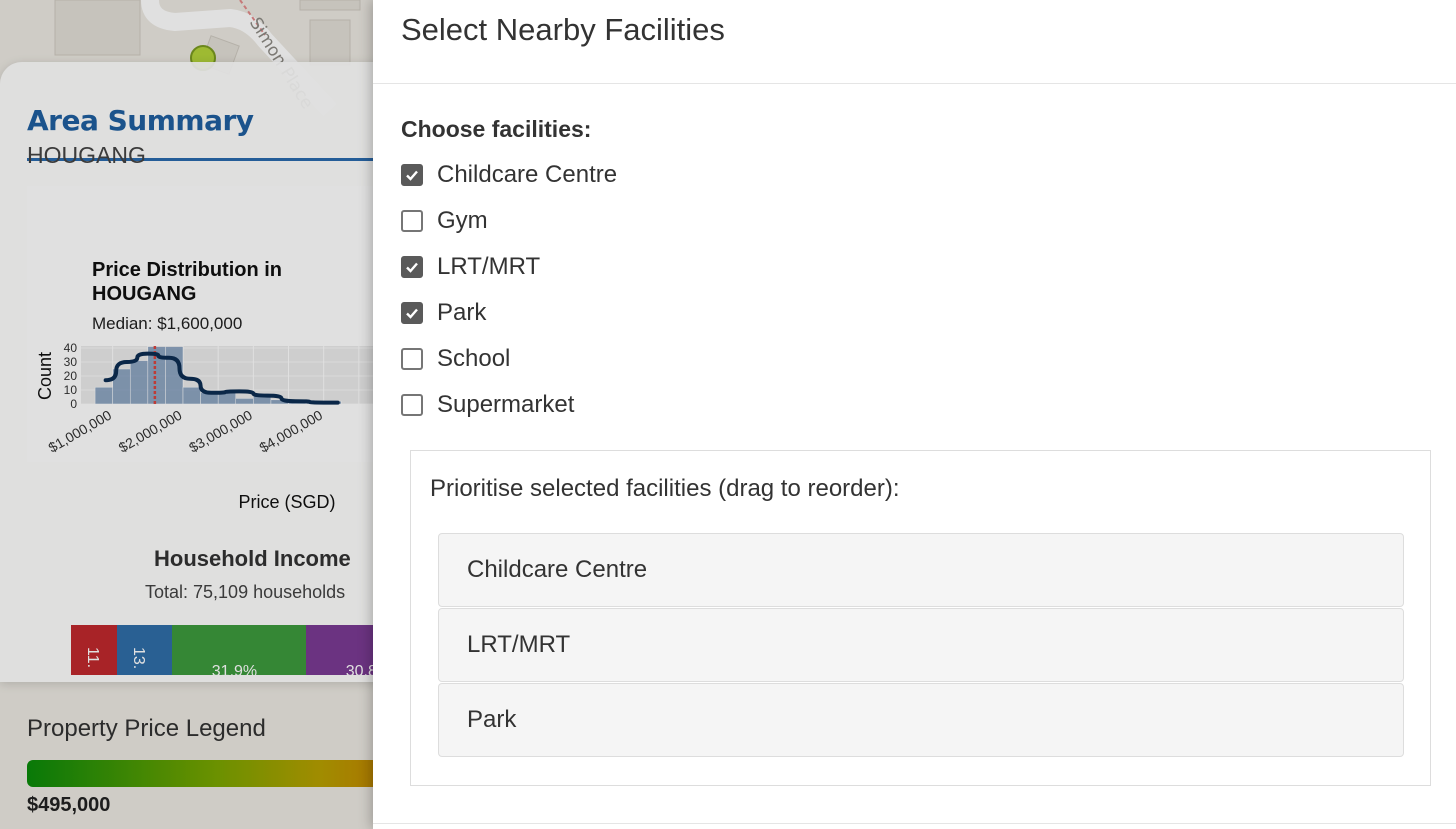 The width and height of the screenshot is (1456, 829). What do you see at coordinates (462, 312) in the screenshot?
I see `facility-label: Park` at bounding box center [462, 312].